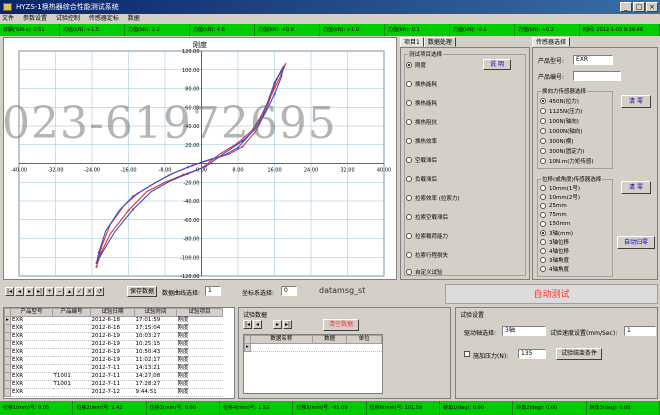 Image resolution: width=660 pixels, height=415 pixels. Describe the element at coordinates (579, 354) in the screenshot. I see `end-condition-button: 试验结束条件` at that location.